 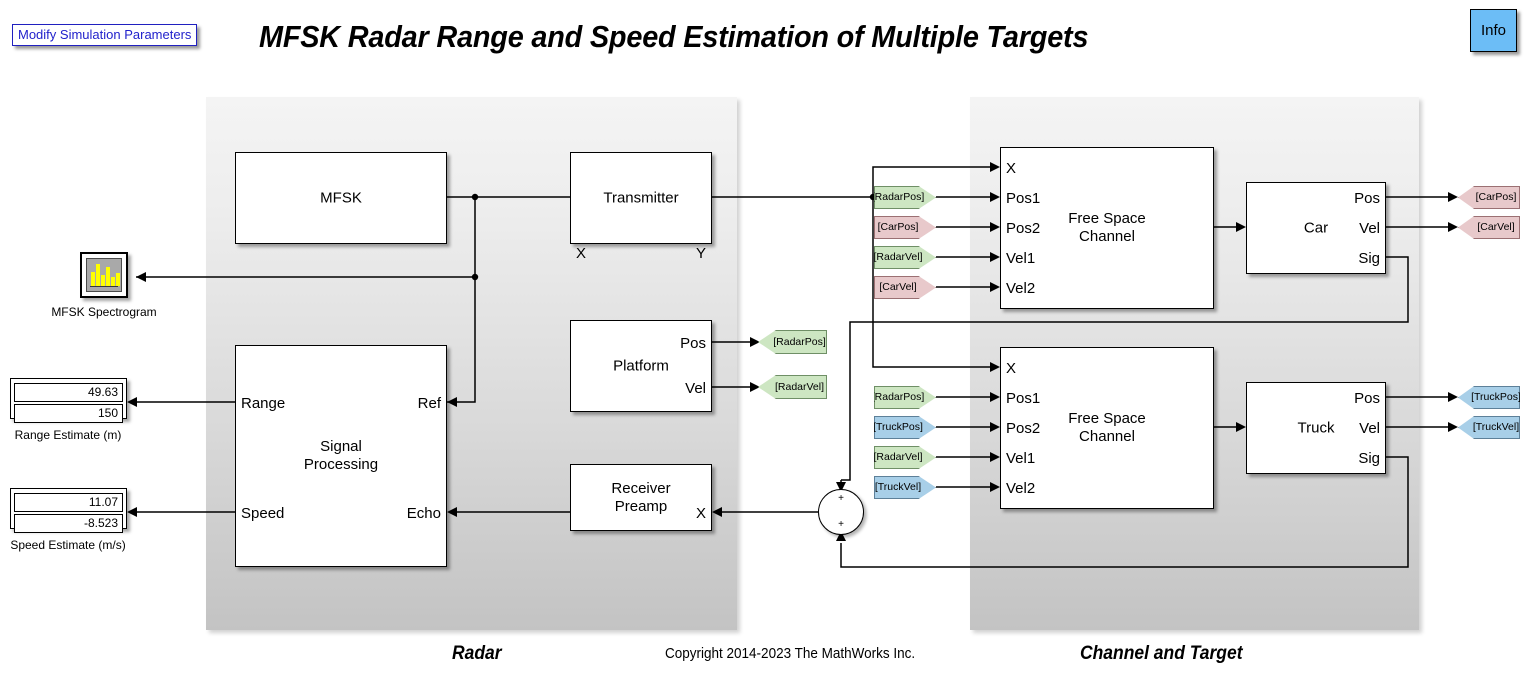 What do you see at coordinates (1021, 458) in the screenshot?
I see `truck-channel-input-port-vel1: Vel1` at bounding box center [1021, 458].